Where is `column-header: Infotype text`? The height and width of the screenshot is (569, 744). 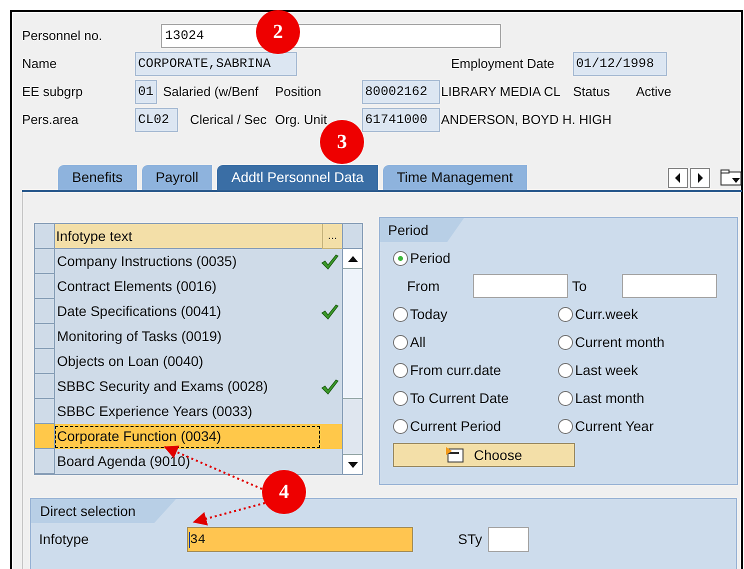 column-header: Infotype text is located at coordinates (188, 236).